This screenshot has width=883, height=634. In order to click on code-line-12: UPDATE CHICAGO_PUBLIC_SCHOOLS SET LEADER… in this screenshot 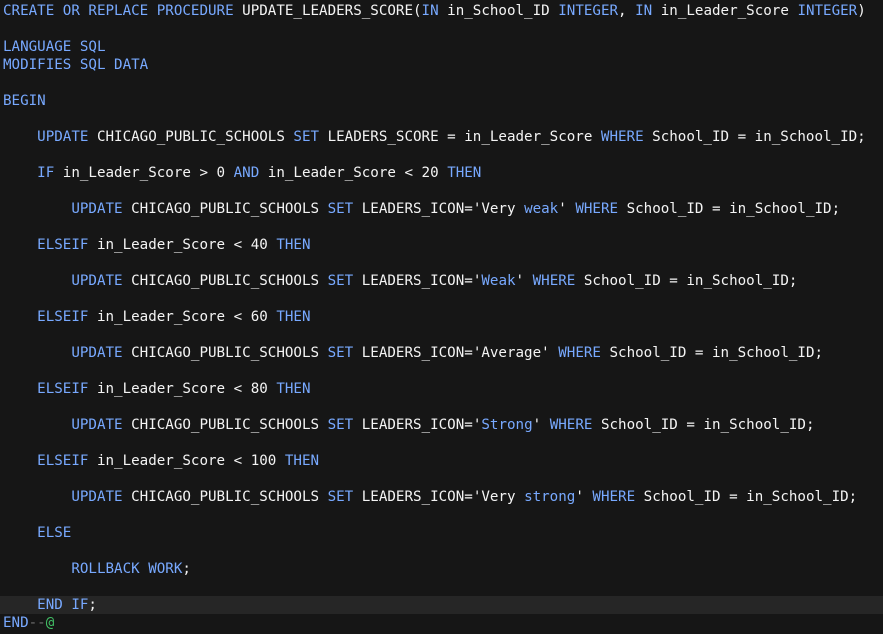, I will do `click(441, 209)`.